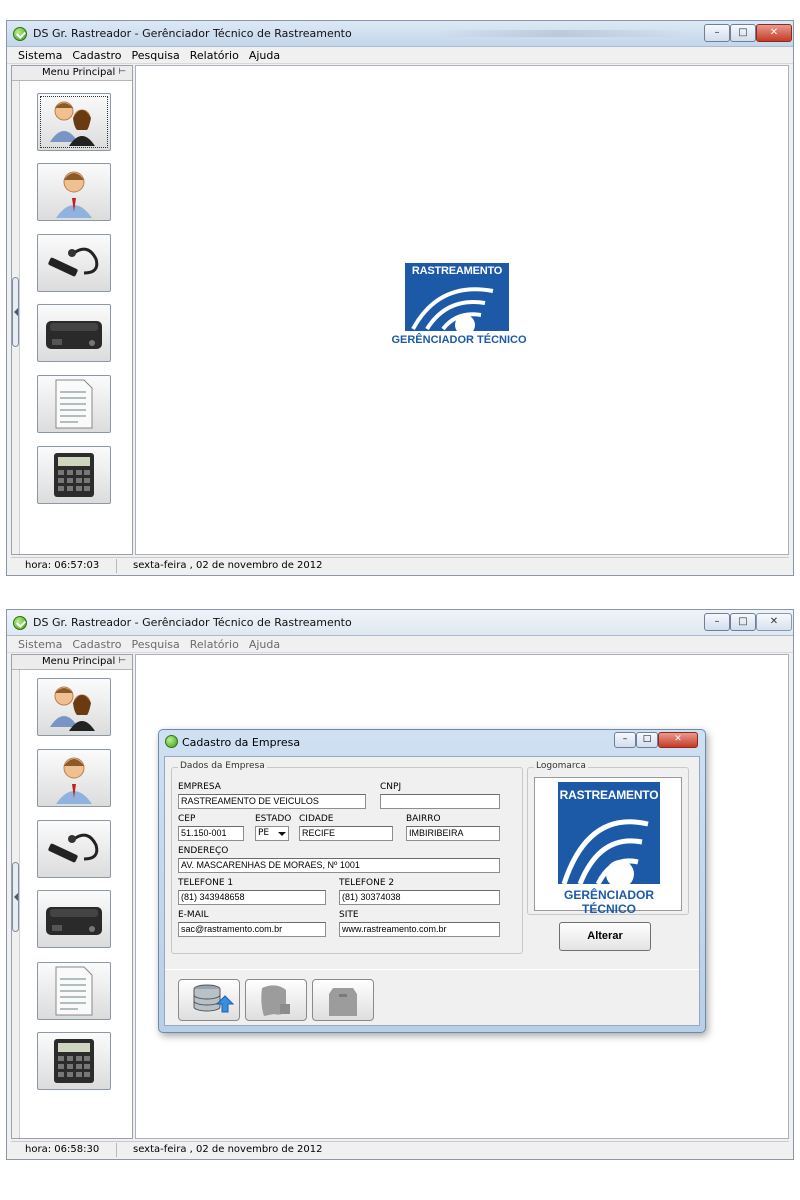 The image size is (800, 1200). I want to click on edit-disabled-icon, so click(275, 1000).